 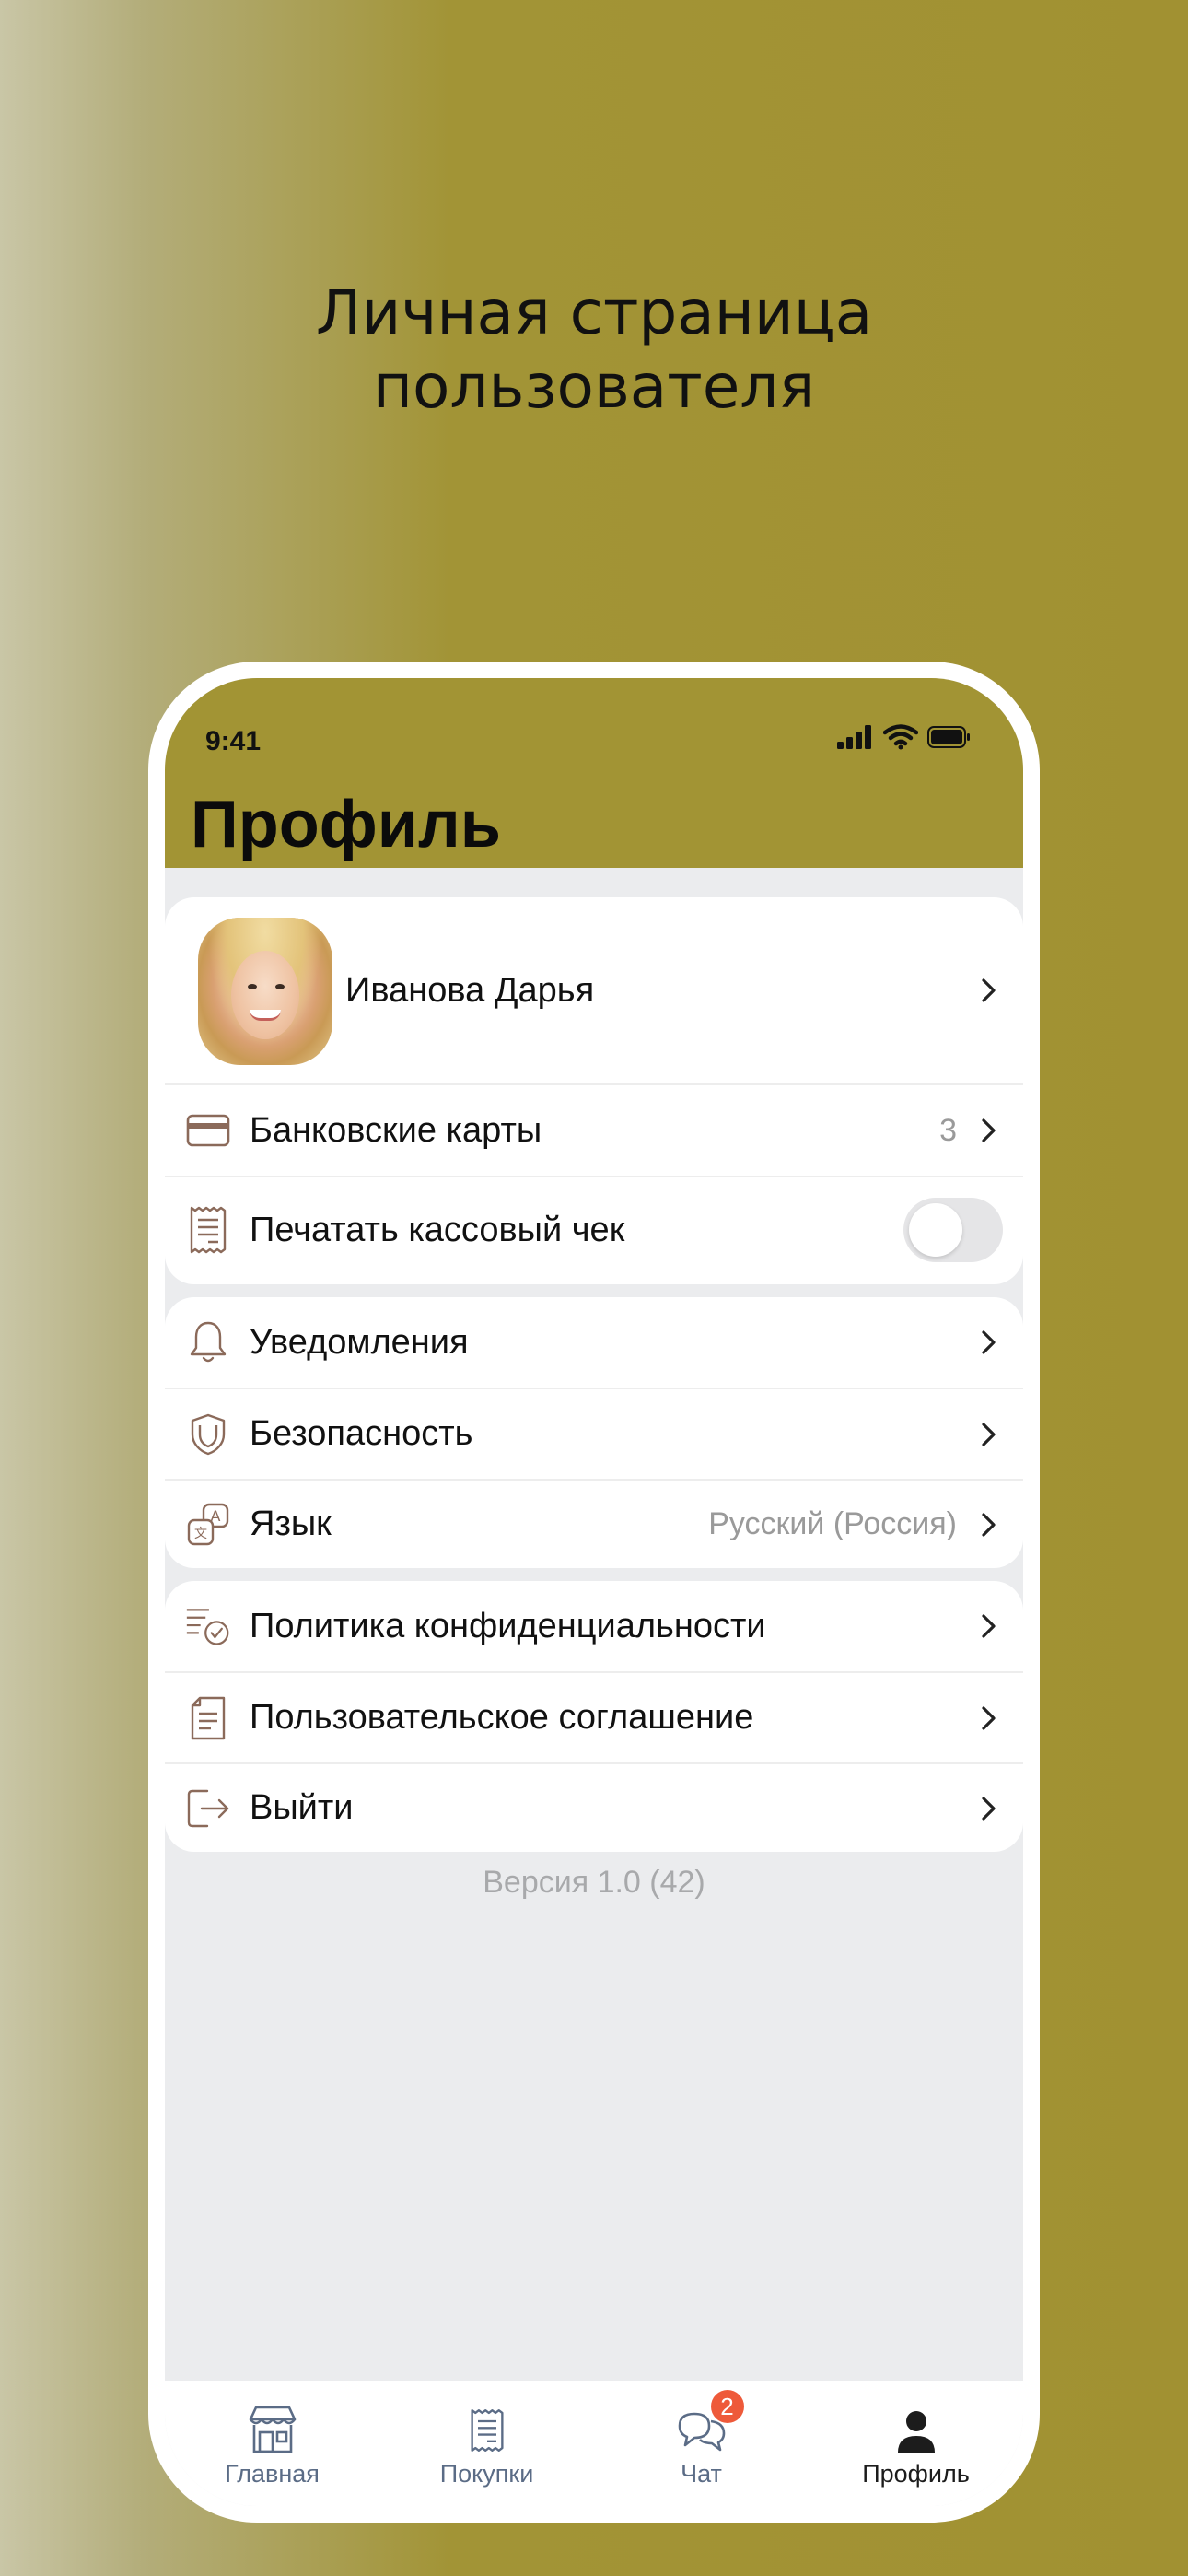 I want to click on tab-profile: Профиль, so click(x=916, y=2443).